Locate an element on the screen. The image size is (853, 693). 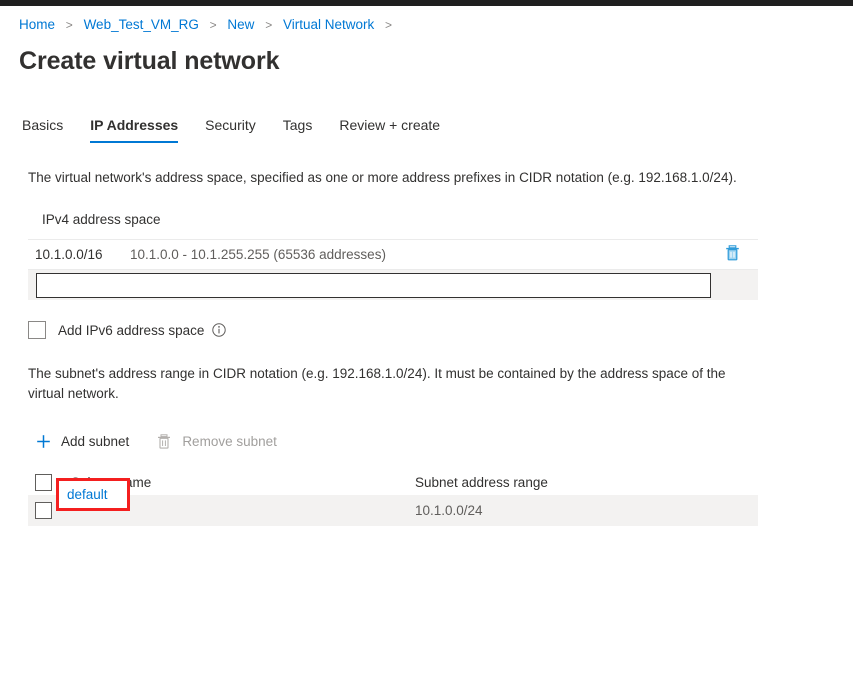
new-address-space-row is located at coordinates (393, 285).